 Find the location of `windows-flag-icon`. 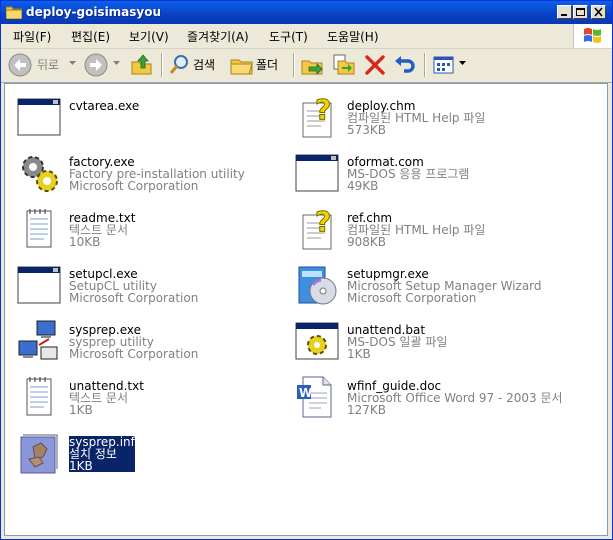

windows-flag-icon is located at coordinates (592, 35).